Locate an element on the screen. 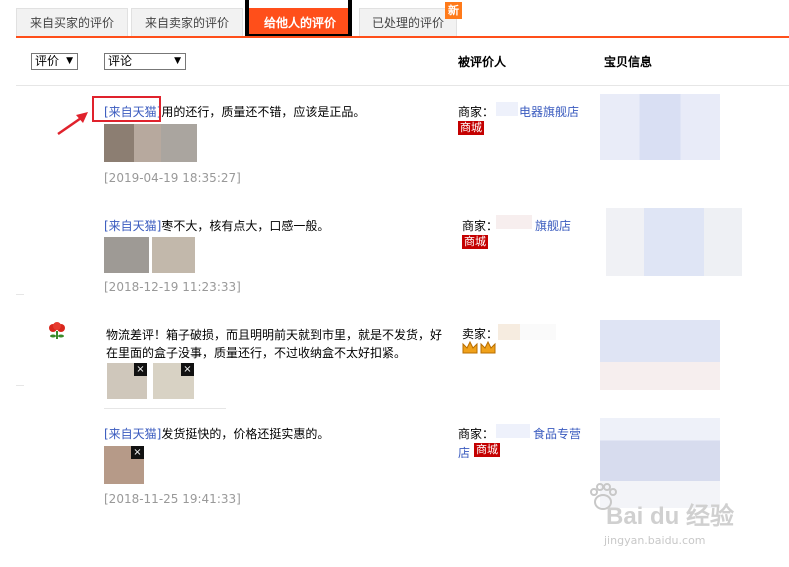  shop-link: 食品专营 is located at coordinates (557, 433).